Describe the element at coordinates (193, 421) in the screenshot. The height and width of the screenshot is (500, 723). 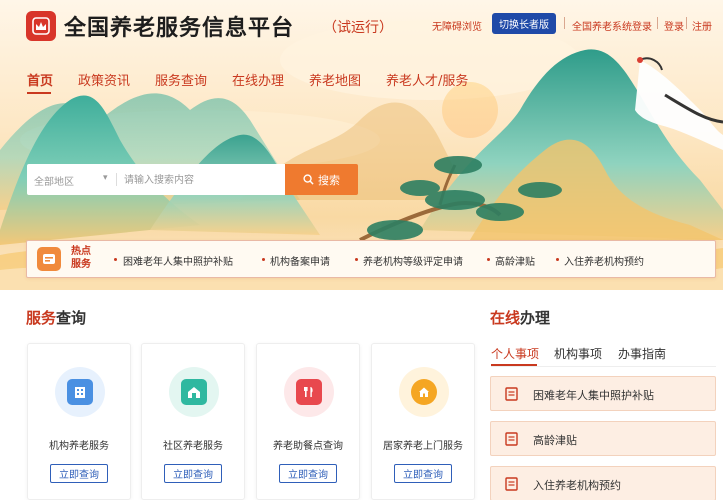
I see `service-card-community: 社区养老服务 立即查询` at that location.